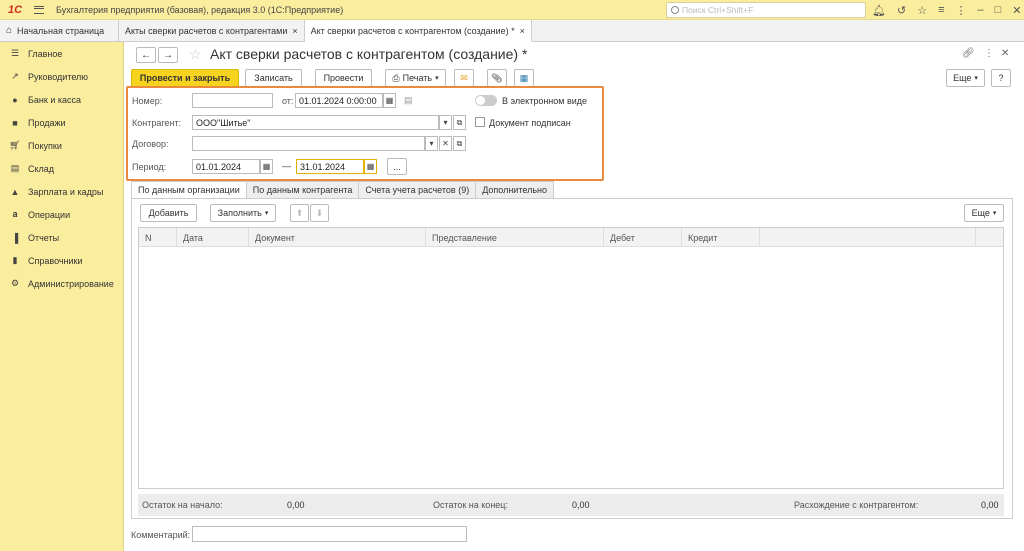  What do you see at coordinates (530, 123) in the screenshot?
I see `document-signed-label: Документ подписан` at bounding box center [530, 123].